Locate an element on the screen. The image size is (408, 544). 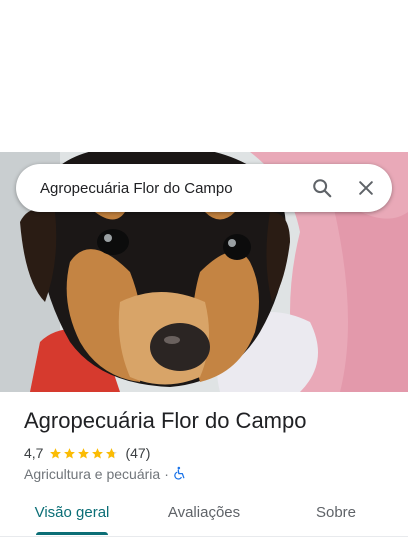
active-tab-indicator is located at coordinates (72, 533).